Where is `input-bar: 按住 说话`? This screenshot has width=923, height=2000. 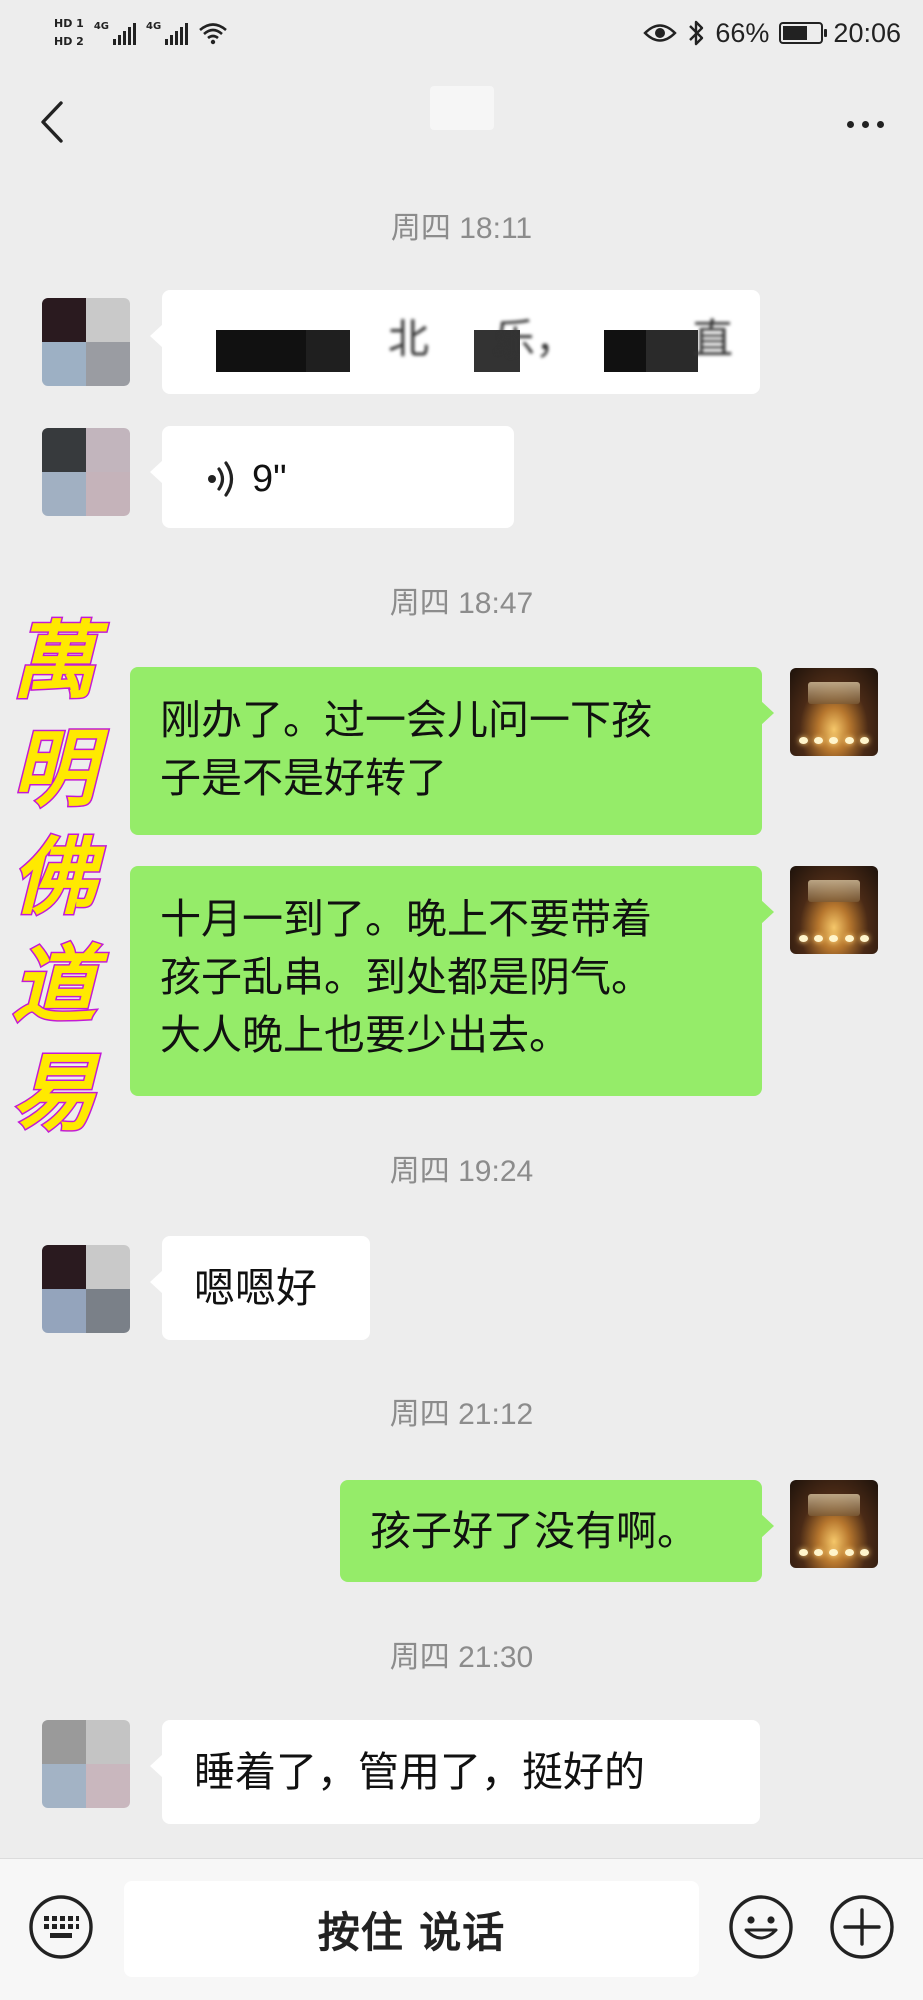
input-bar: 按住 说话 is located at coordinates (461, 1929).